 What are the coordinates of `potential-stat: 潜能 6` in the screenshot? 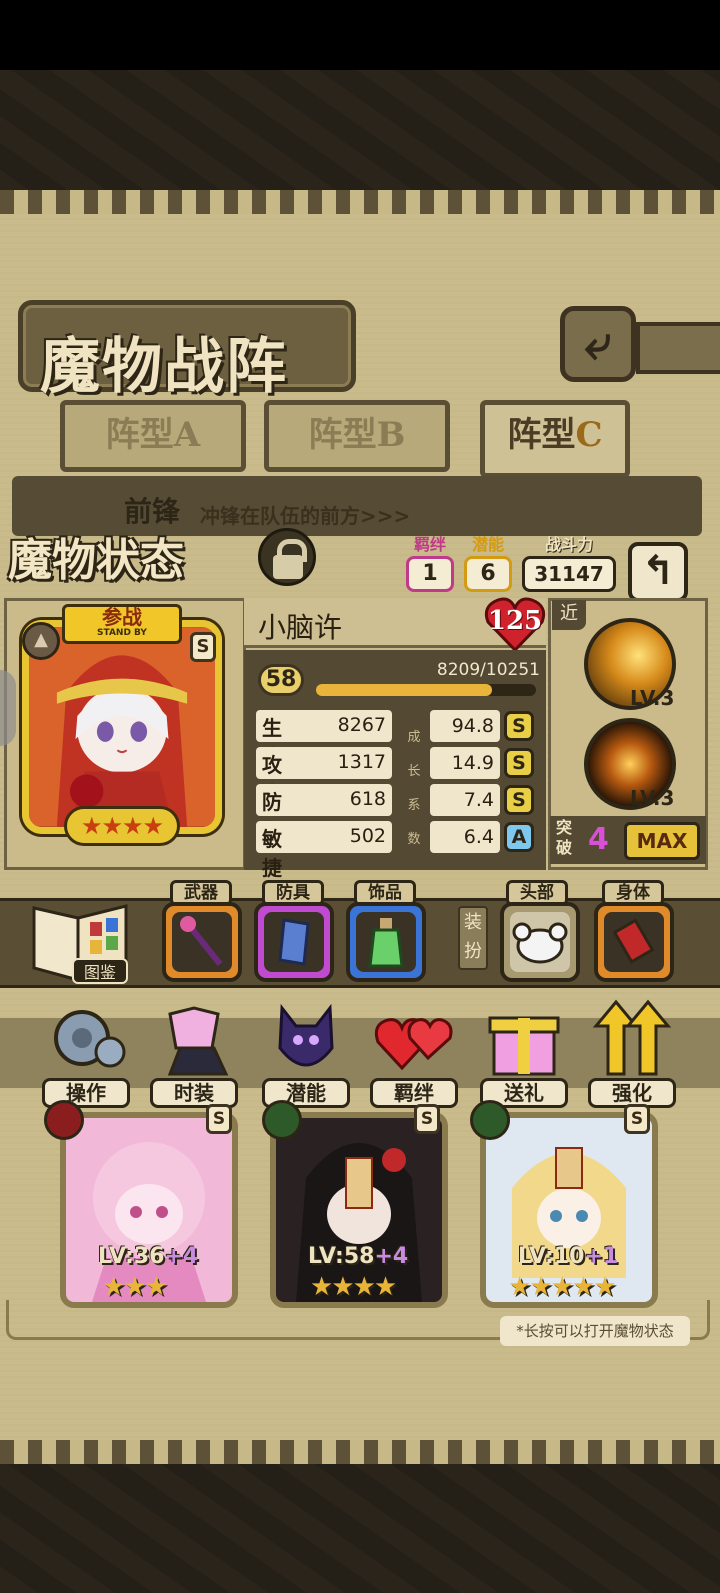 It's located at (488, 564).